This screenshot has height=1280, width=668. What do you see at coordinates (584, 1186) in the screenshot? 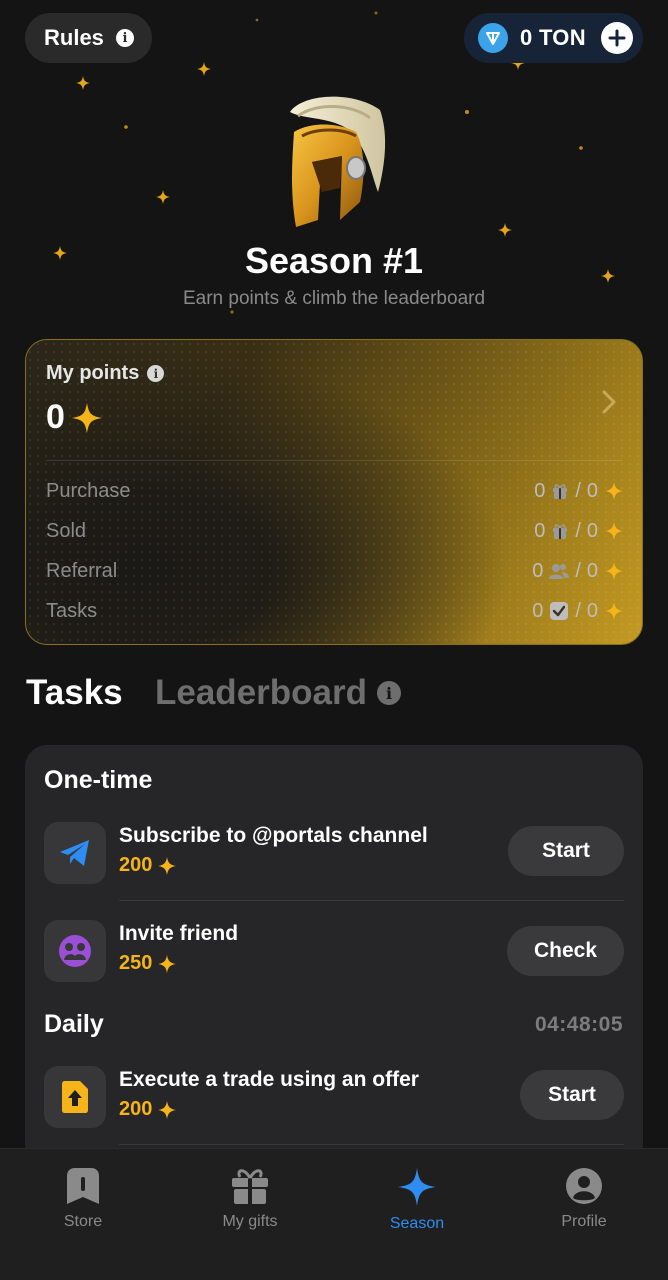
I see `profile-icon` at bounding box center [584, 1186].